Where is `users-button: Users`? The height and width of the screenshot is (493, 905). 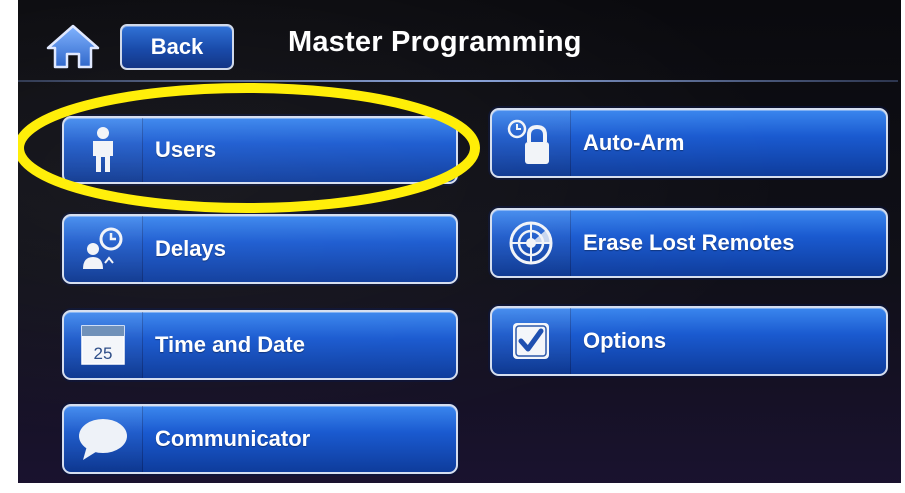
users-button: Users is located at coordinates (260, 150).